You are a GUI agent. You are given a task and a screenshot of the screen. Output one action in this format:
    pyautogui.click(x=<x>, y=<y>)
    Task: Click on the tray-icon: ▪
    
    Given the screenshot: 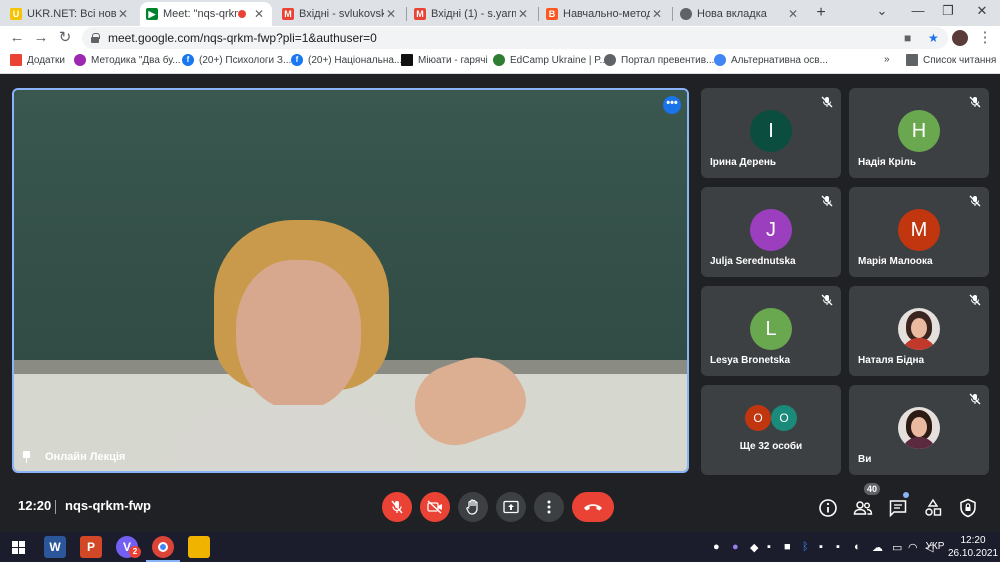 What is the action you would take?
    pyautogui.click(x=821, y=547)
    